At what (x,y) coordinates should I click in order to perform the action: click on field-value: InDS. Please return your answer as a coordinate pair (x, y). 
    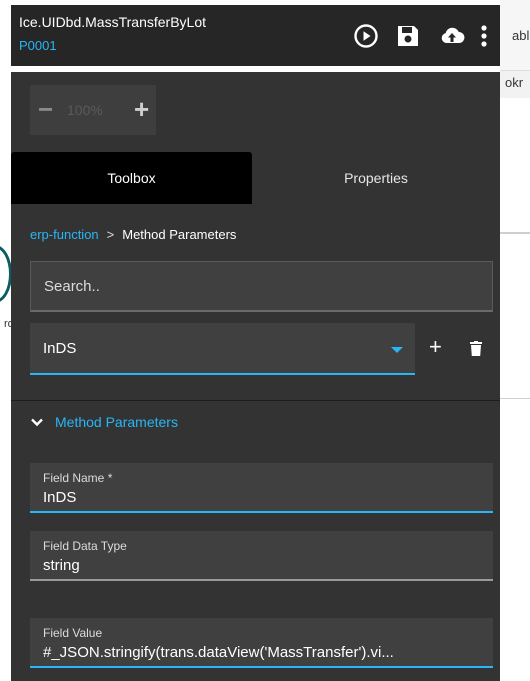
    Looking at the image, I should click on (60, 497).